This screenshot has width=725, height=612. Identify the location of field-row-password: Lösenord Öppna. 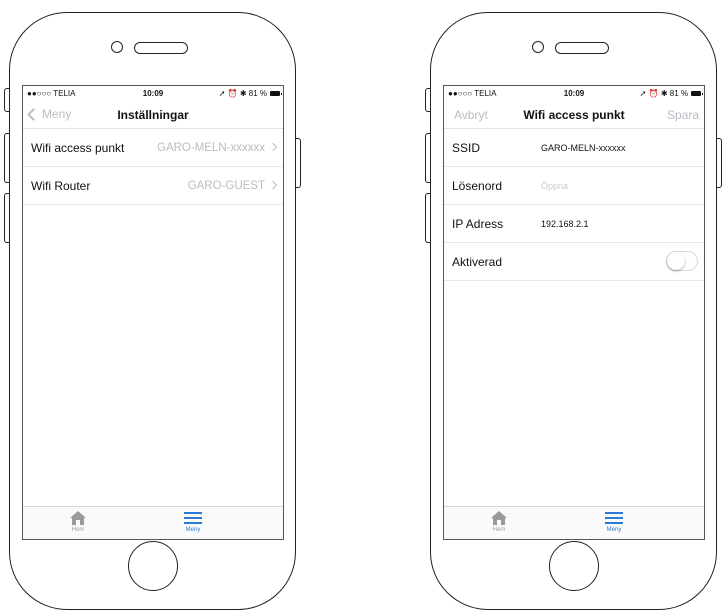
(574, 186).